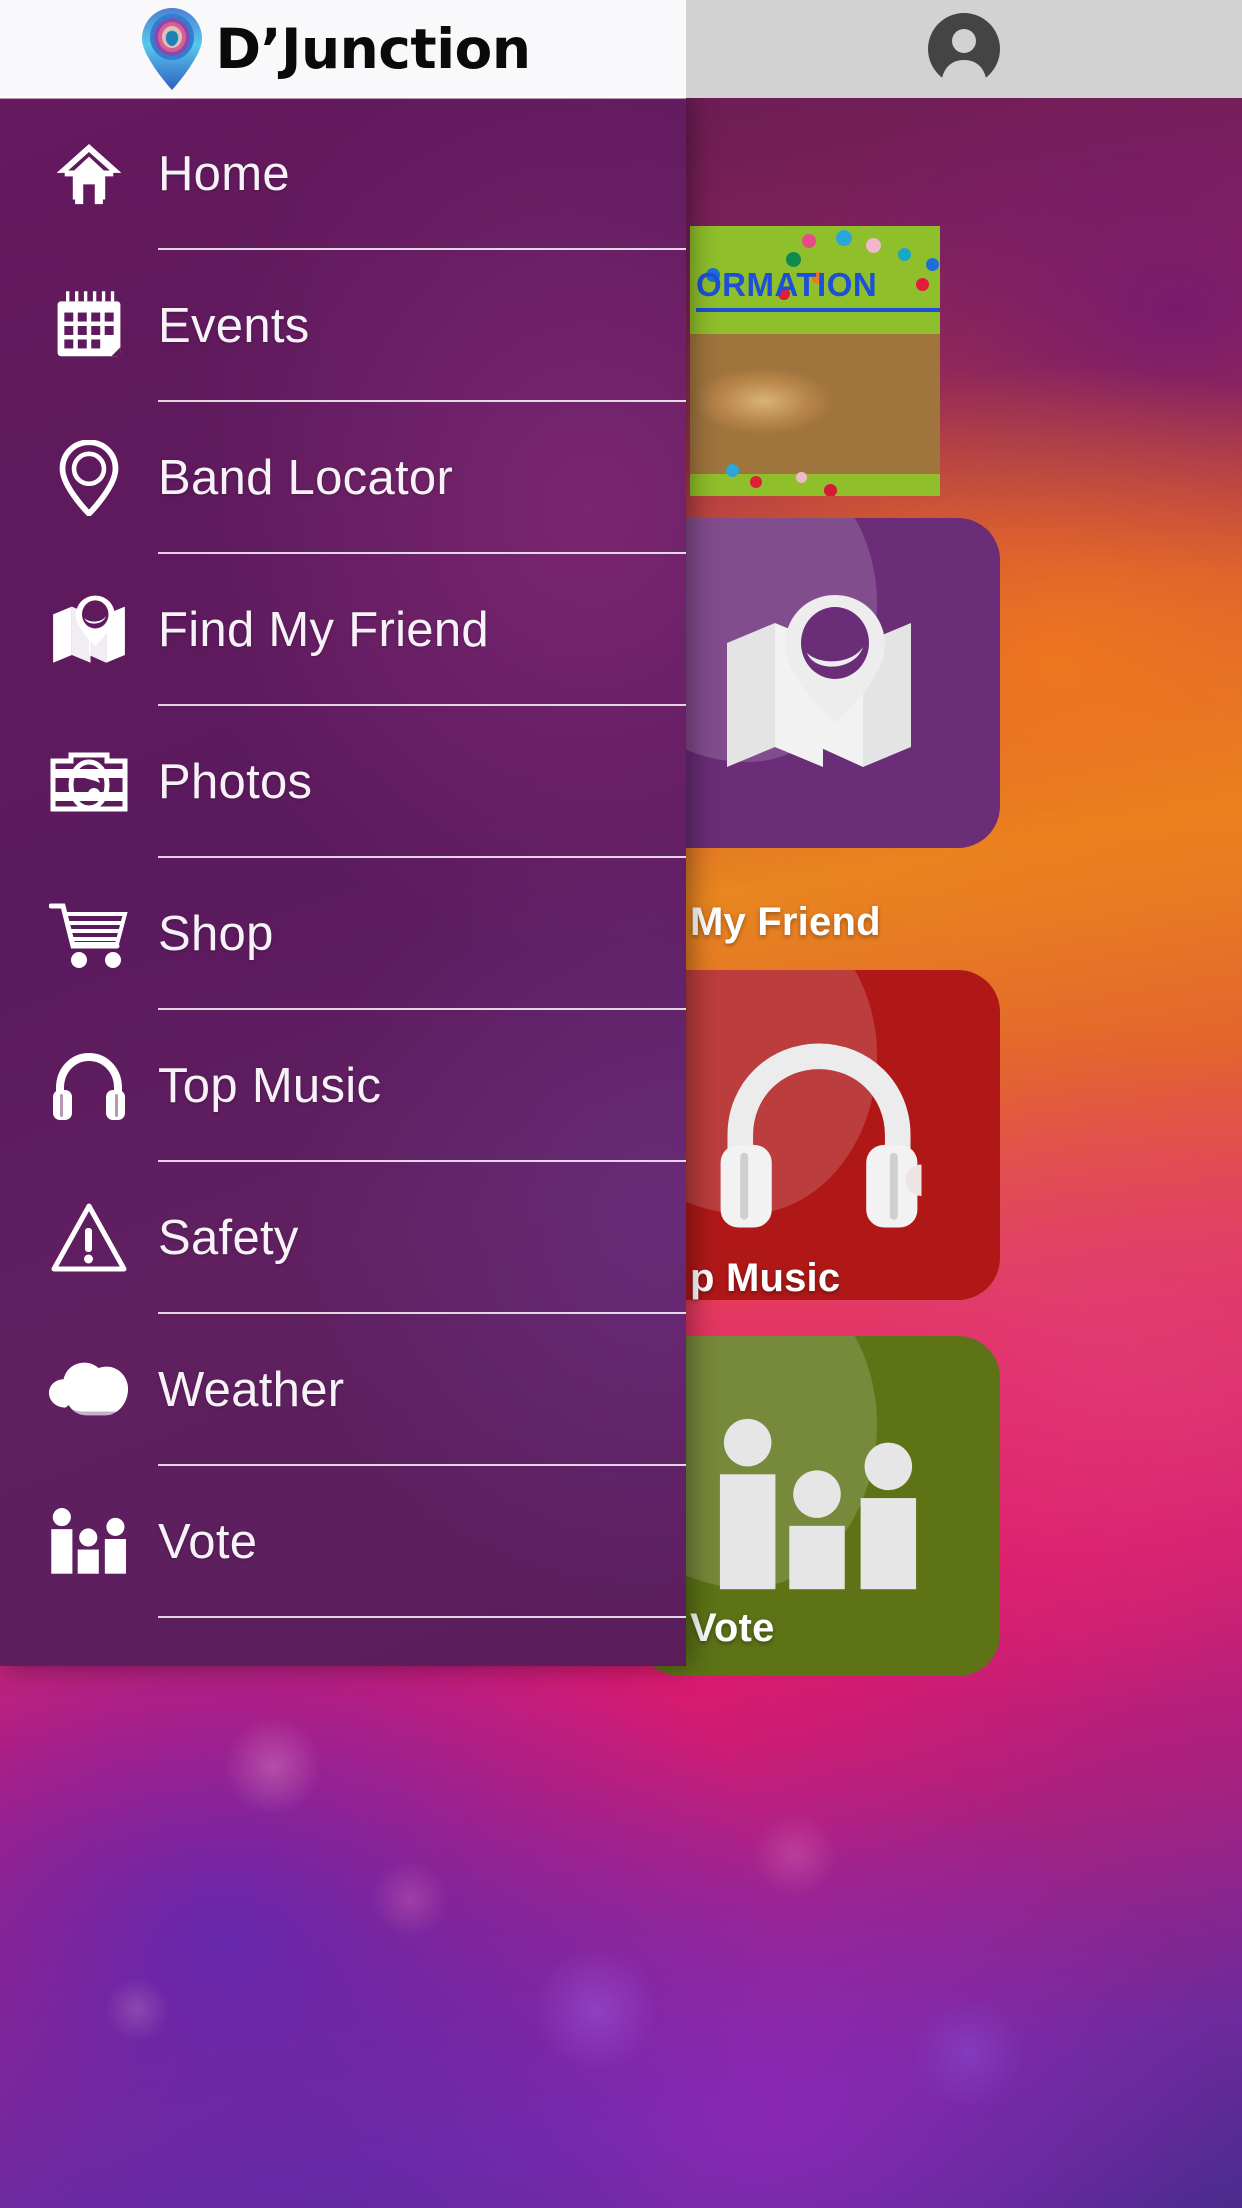  Describe the element at coordinates (343, 934) in the screenshot. I see `nav-item-shop: Shop` at that location.